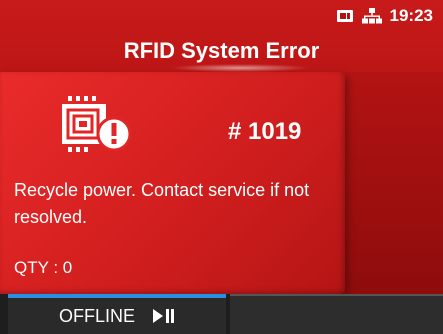  What do you see at coordinates (345, 16) in the screenshot?
I see `sd-card-icon` at bounding box center [345, 16].